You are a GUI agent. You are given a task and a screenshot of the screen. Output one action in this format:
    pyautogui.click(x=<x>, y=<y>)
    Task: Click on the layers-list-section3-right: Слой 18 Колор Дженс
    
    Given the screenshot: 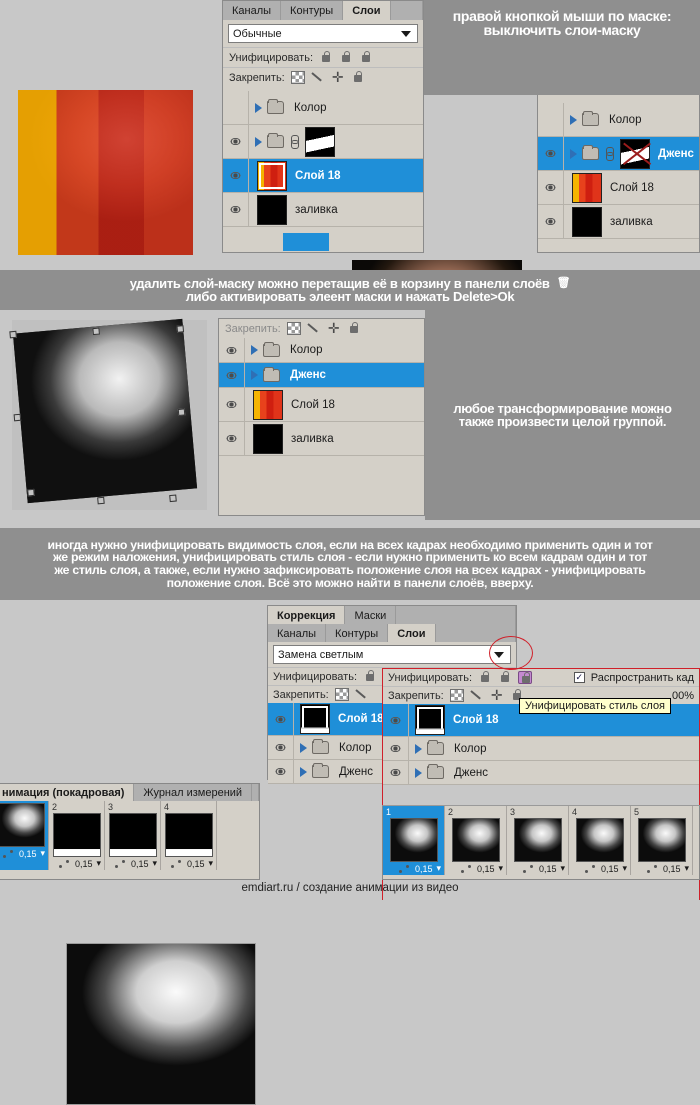 What is the action you would take?
    pyautogui.click(x=541, y=744)
    